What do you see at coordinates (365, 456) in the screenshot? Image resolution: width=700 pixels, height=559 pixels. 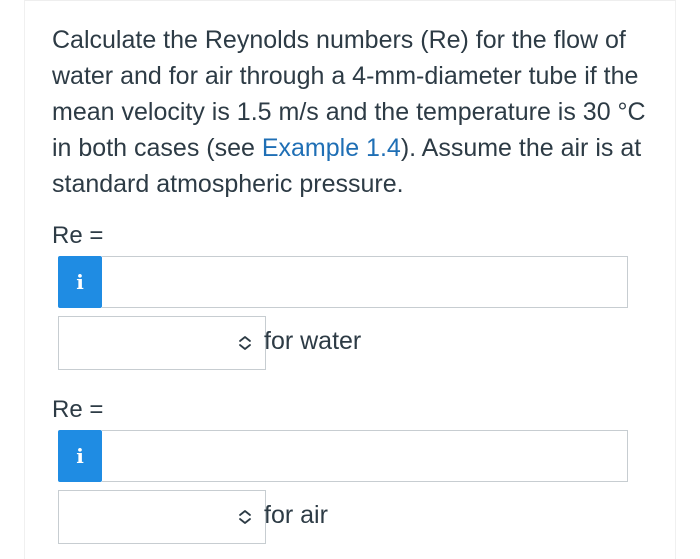 I see `re-input-air` at bounding box center [365, 456].